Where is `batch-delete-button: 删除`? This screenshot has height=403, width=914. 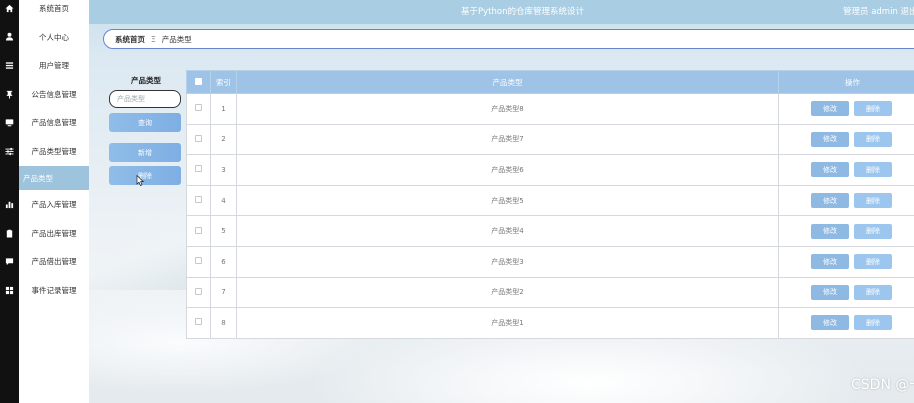
batch-delete-button: 删除 is located at coordinates (145, 175).